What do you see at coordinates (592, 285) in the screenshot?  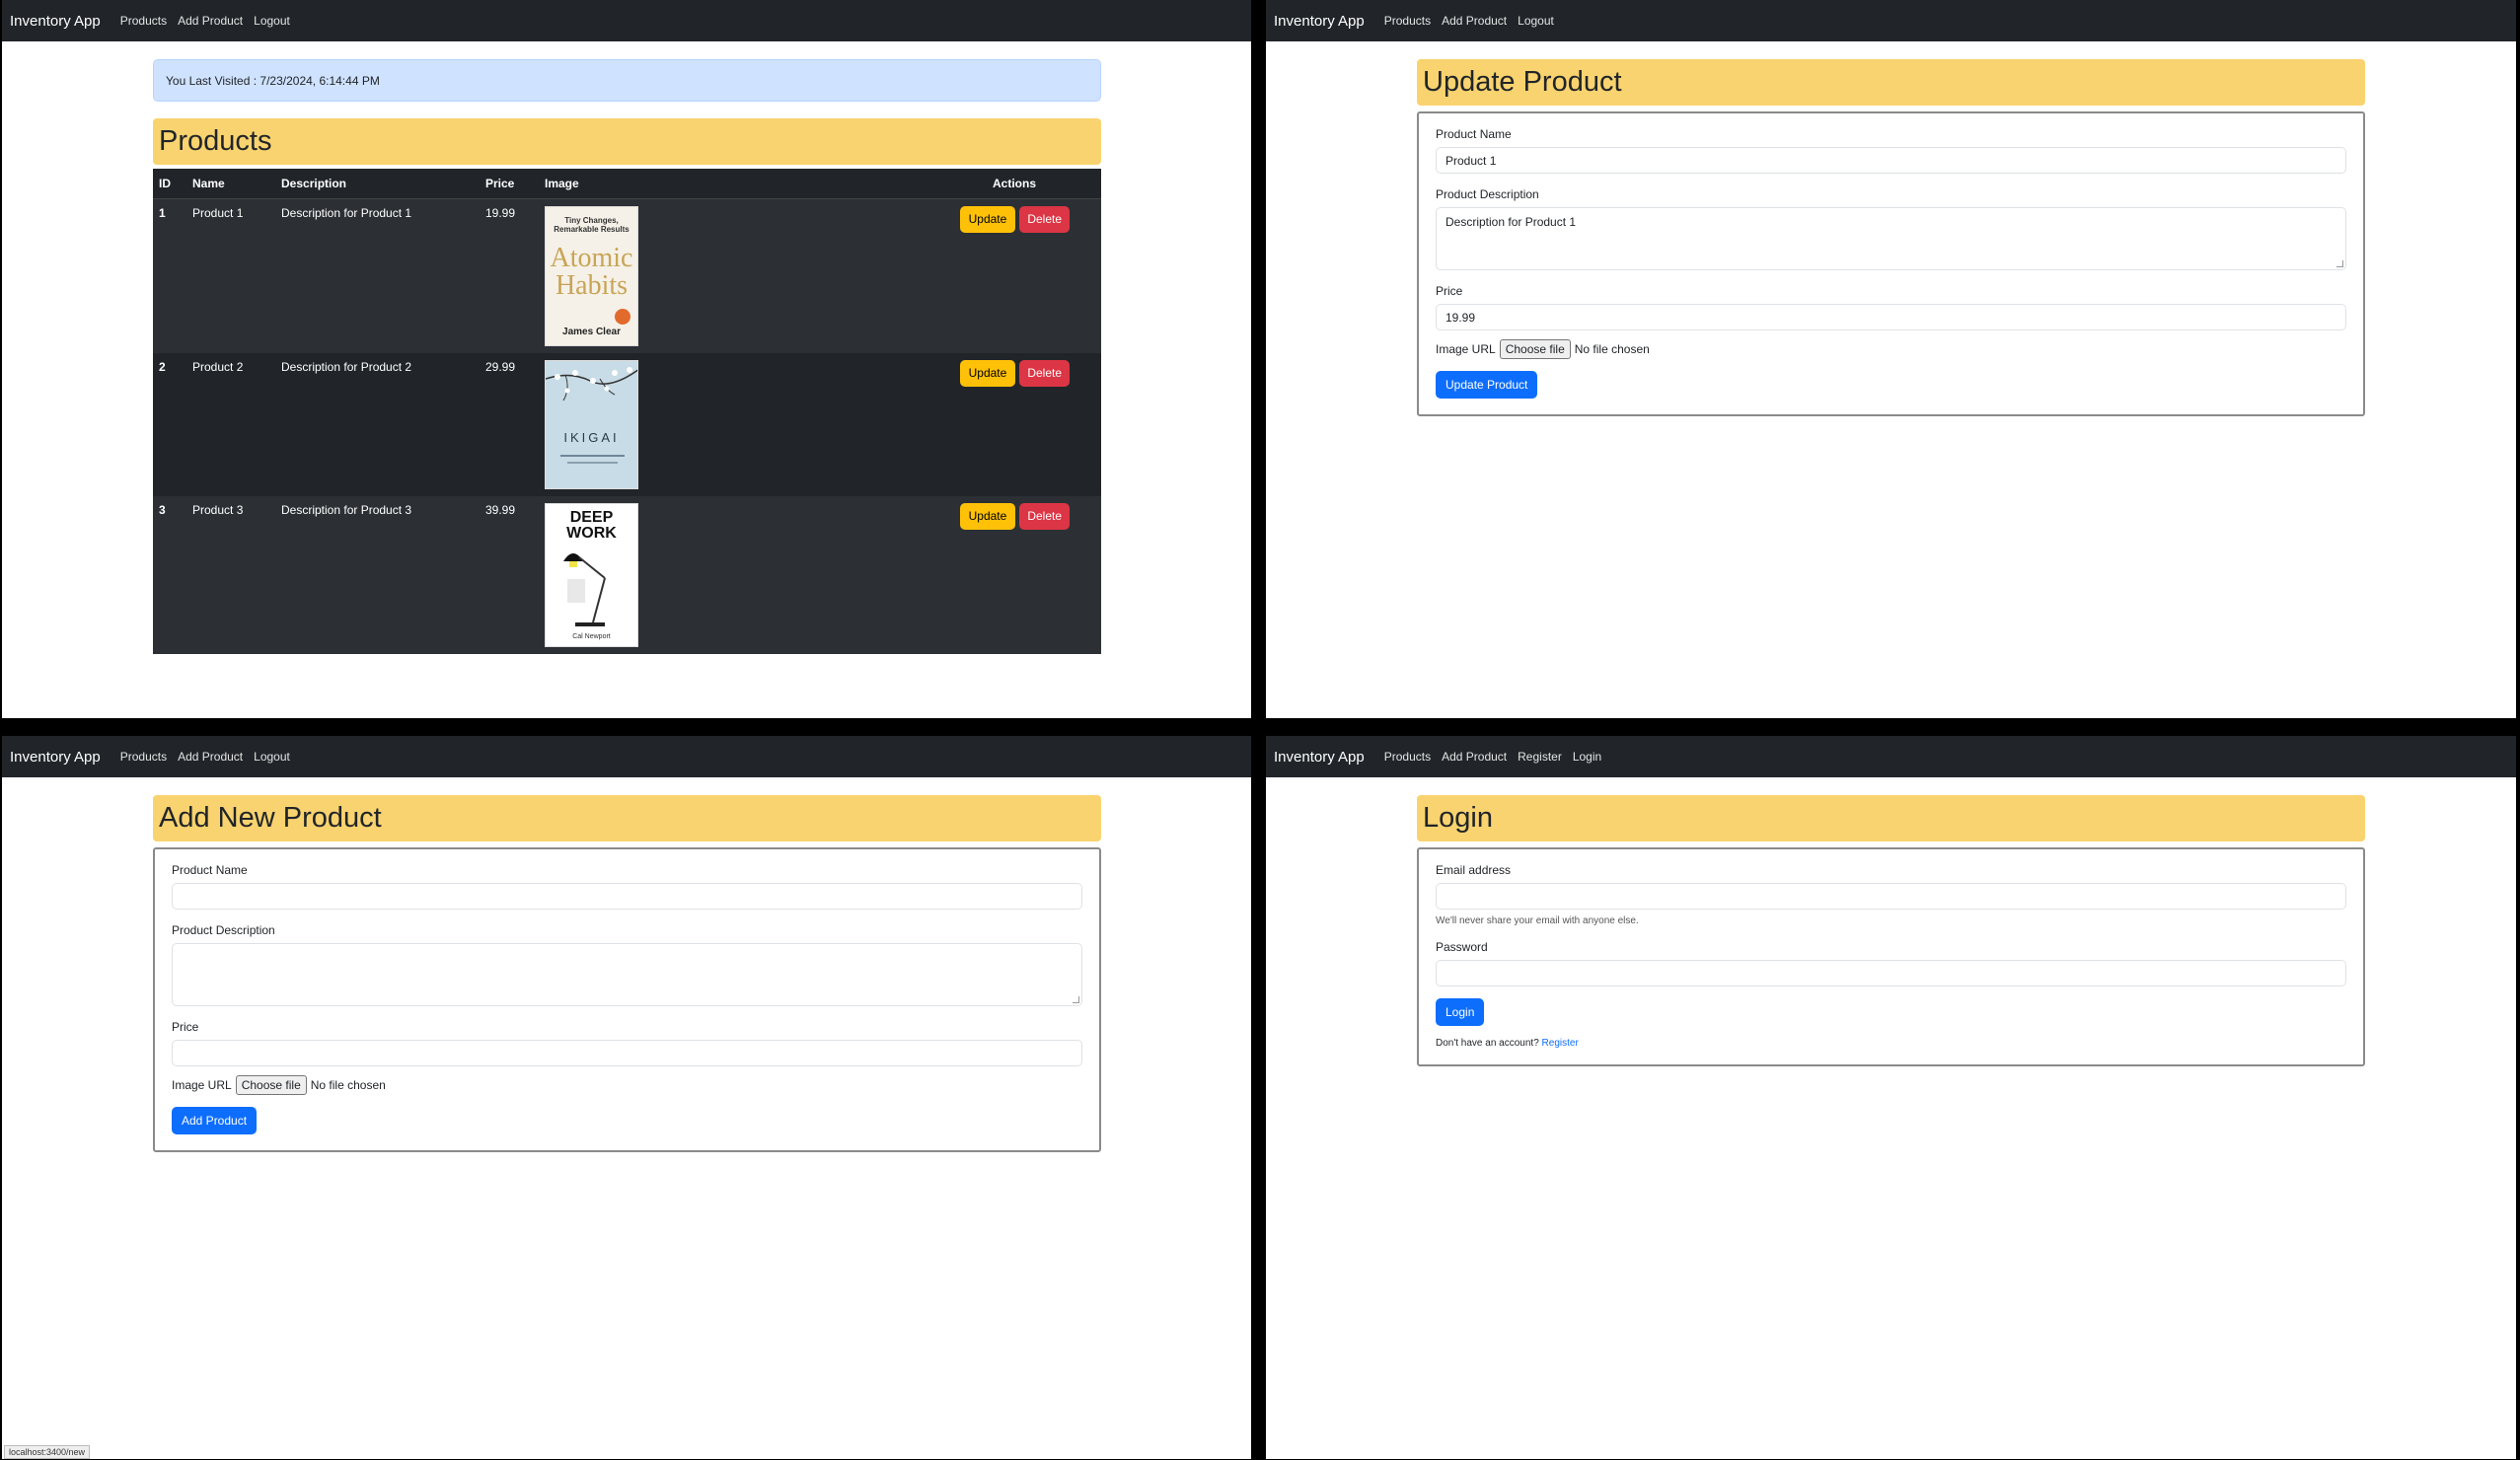 I see `cover-title-line2: Habits` at bounding box center [592, 285].